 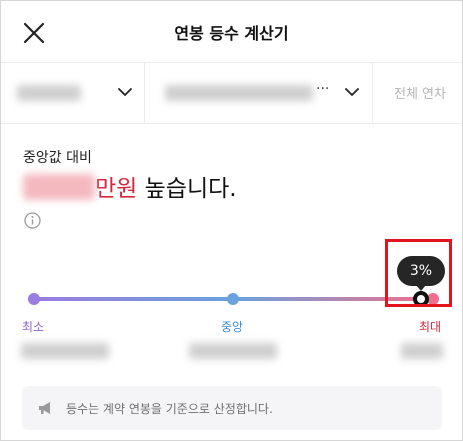 I want to click on career-years-filter: 전체 연차, so click(x=418, y=93).